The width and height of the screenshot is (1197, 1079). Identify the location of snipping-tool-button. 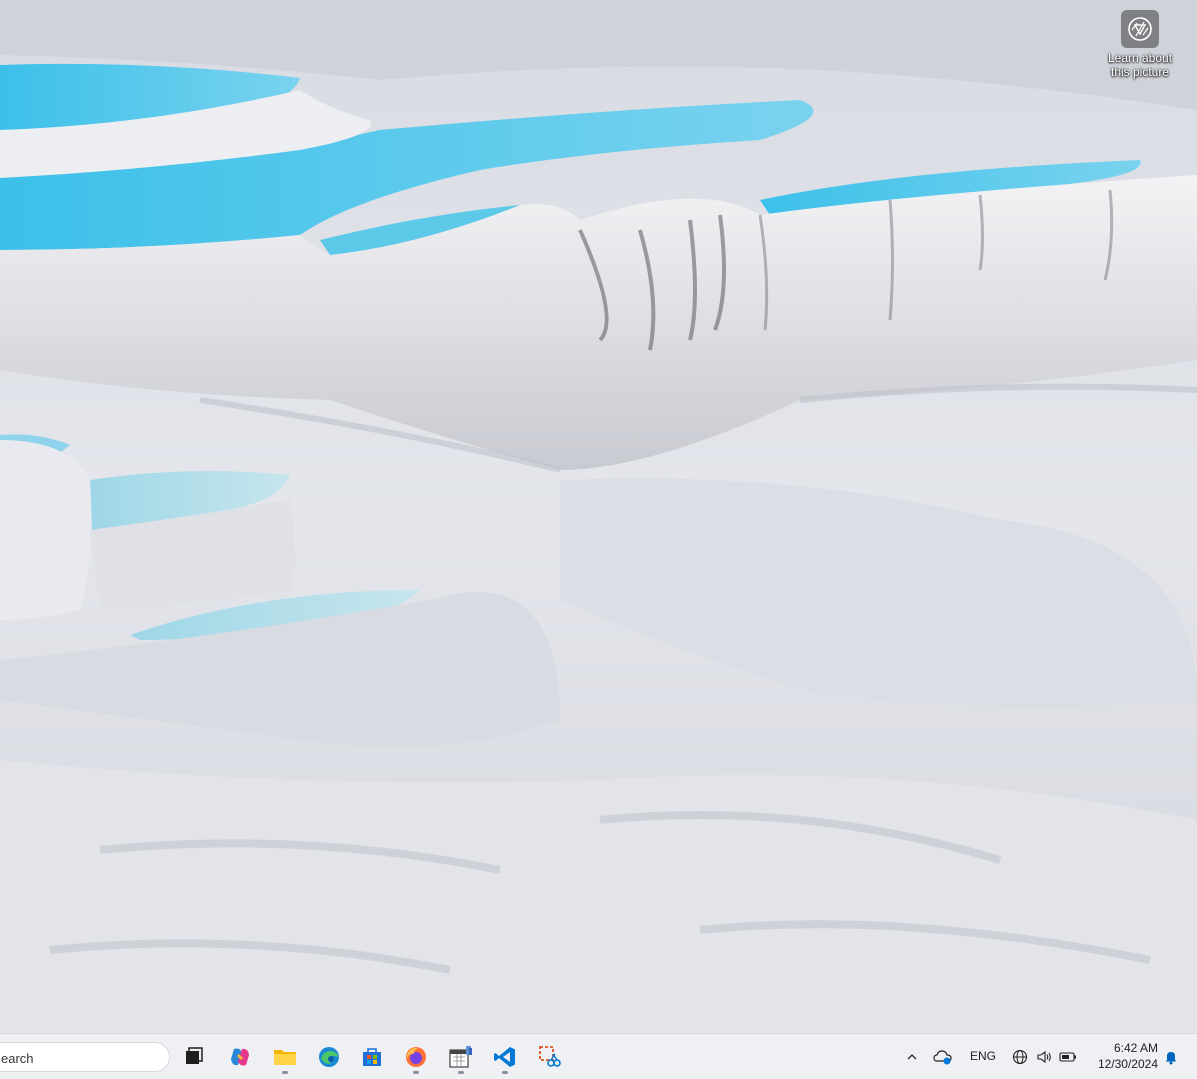
(549, 1057).